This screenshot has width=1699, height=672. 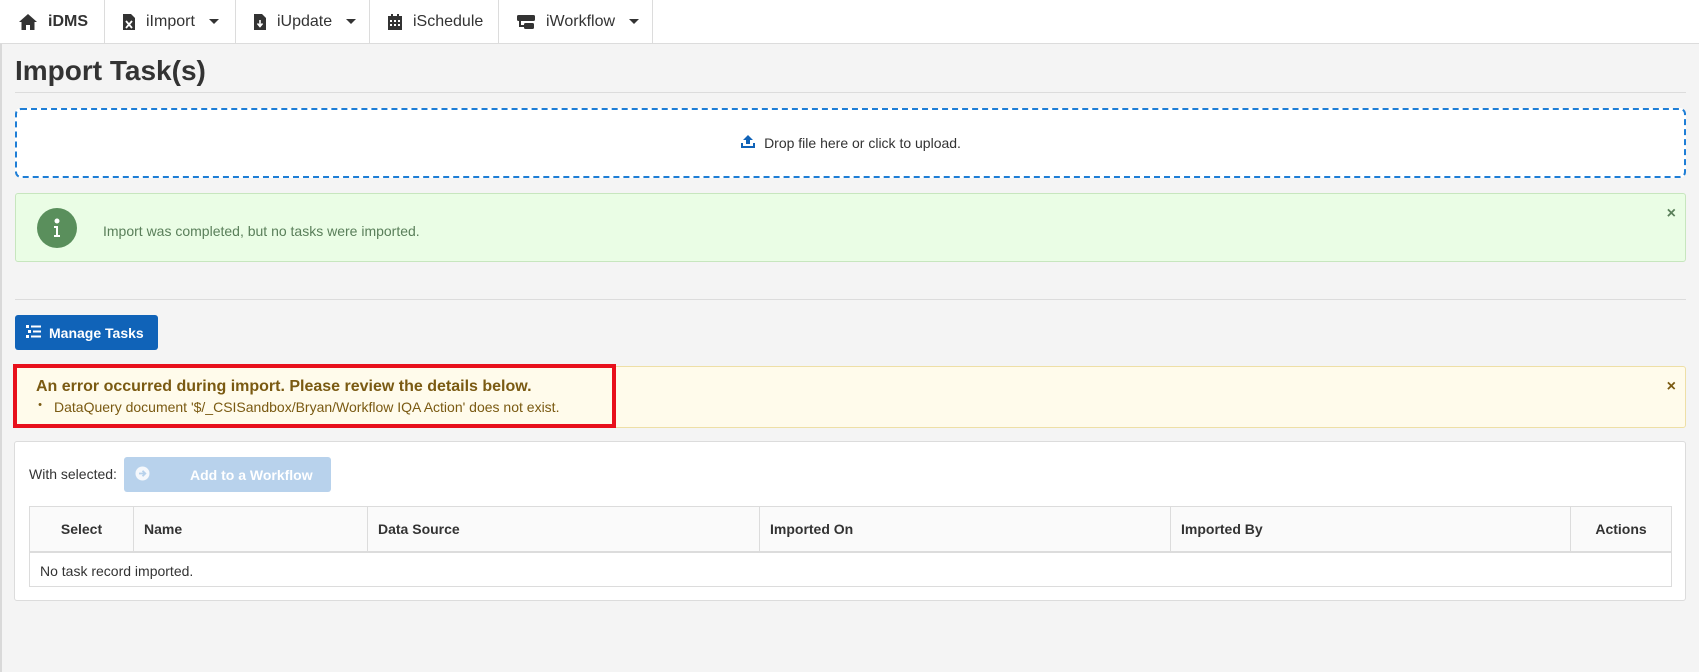 What do you see at coordinates (564, 529) in the screenshot?
I see `column-header-data-source: Data Source` at bounding box center [564, 529].